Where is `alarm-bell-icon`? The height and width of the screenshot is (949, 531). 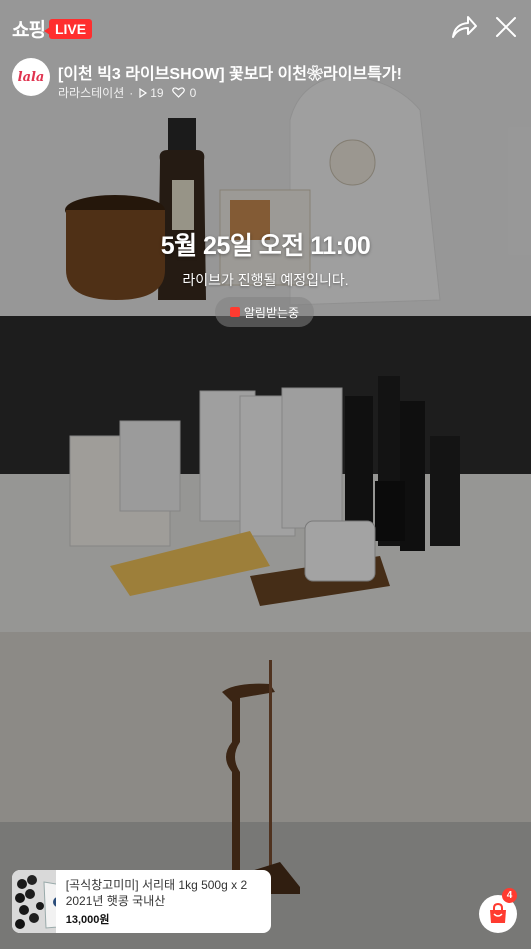
alarm-bell-icon is located at coordinates (234, 312).